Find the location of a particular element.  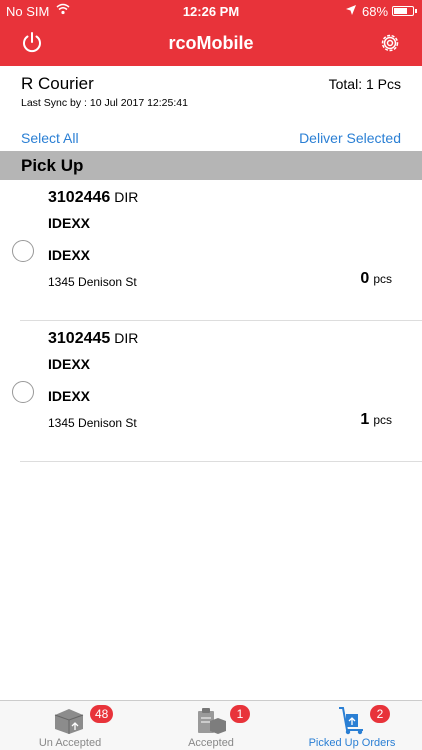

total-pieces: Total: 1 Pcs is located at coordinates (364, 84).